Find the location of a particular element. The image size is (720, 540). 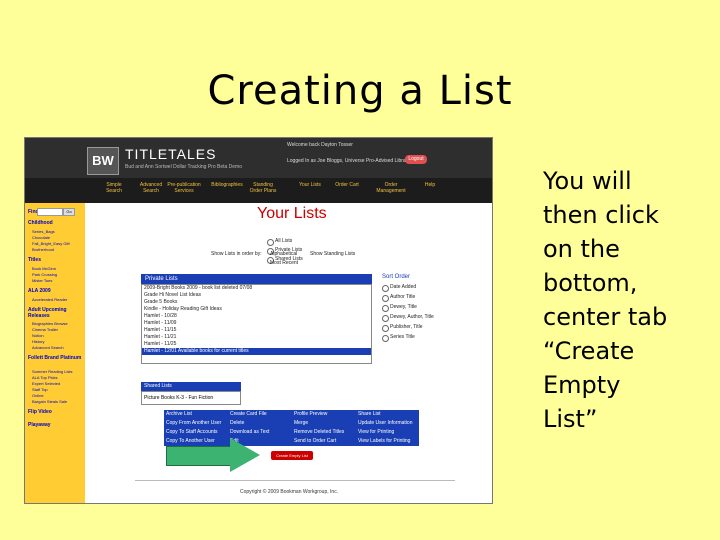

sort-by-option: Alphabetical is located at coordinates (283, 254).